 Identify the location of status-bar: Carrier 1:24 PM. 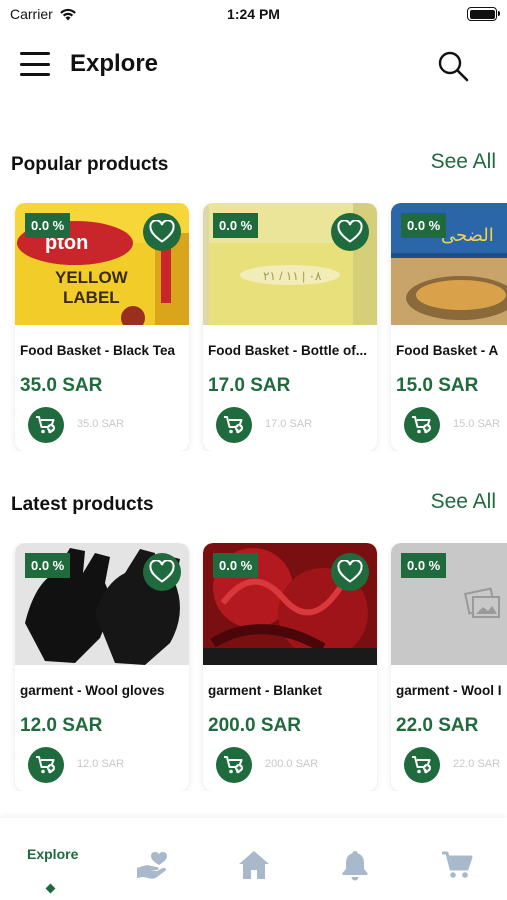
(253, 14).